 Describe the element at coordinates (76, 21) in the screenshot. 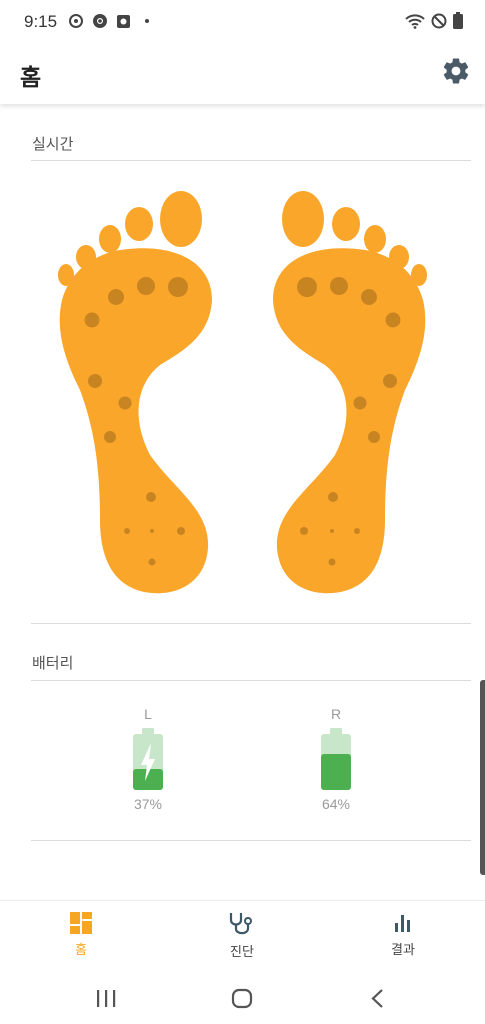

I see `sync-notification-icon` at that location.